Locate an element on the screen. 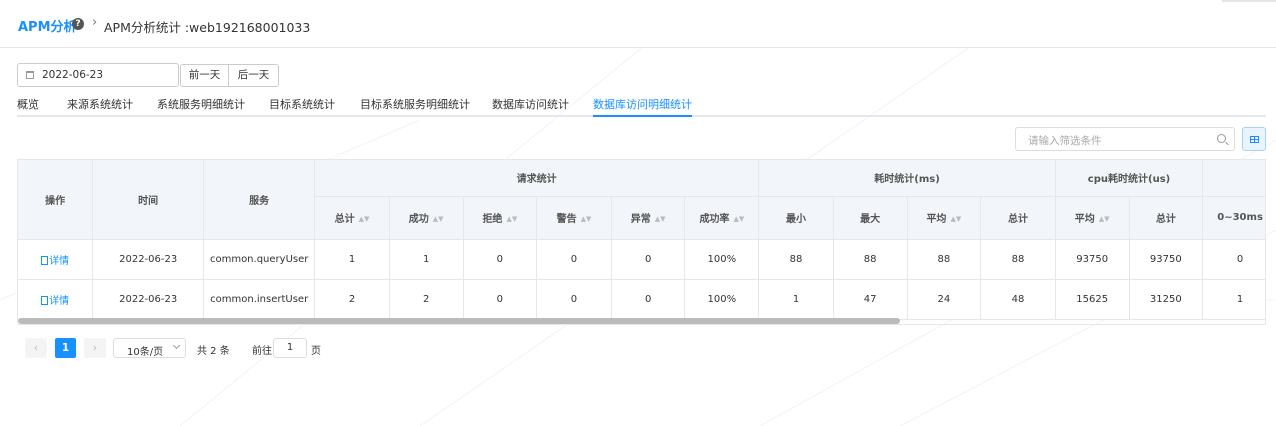  tab-source-system: 来源系统统计 is located at coordinates (100, 105).